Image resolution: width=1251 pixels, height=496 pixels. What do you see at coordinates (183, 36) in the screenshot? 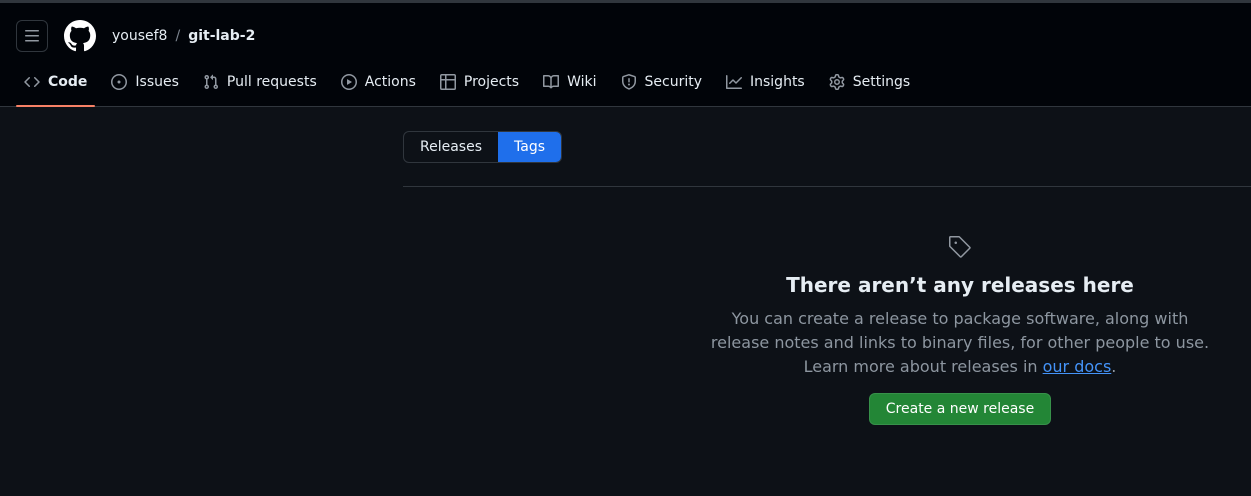
I see `breadcrumb: yousef8 / git-lab-2` at bounding box center [183, 36].